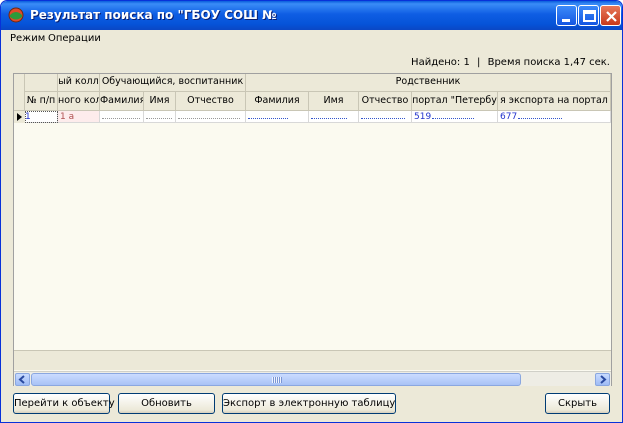 The image size is (623, 423). What do you see at coordinates (173, 83) in the screenshot?
I see `group-header-student: Обучающийся, воспитанник` at bounding box center [173, 83].